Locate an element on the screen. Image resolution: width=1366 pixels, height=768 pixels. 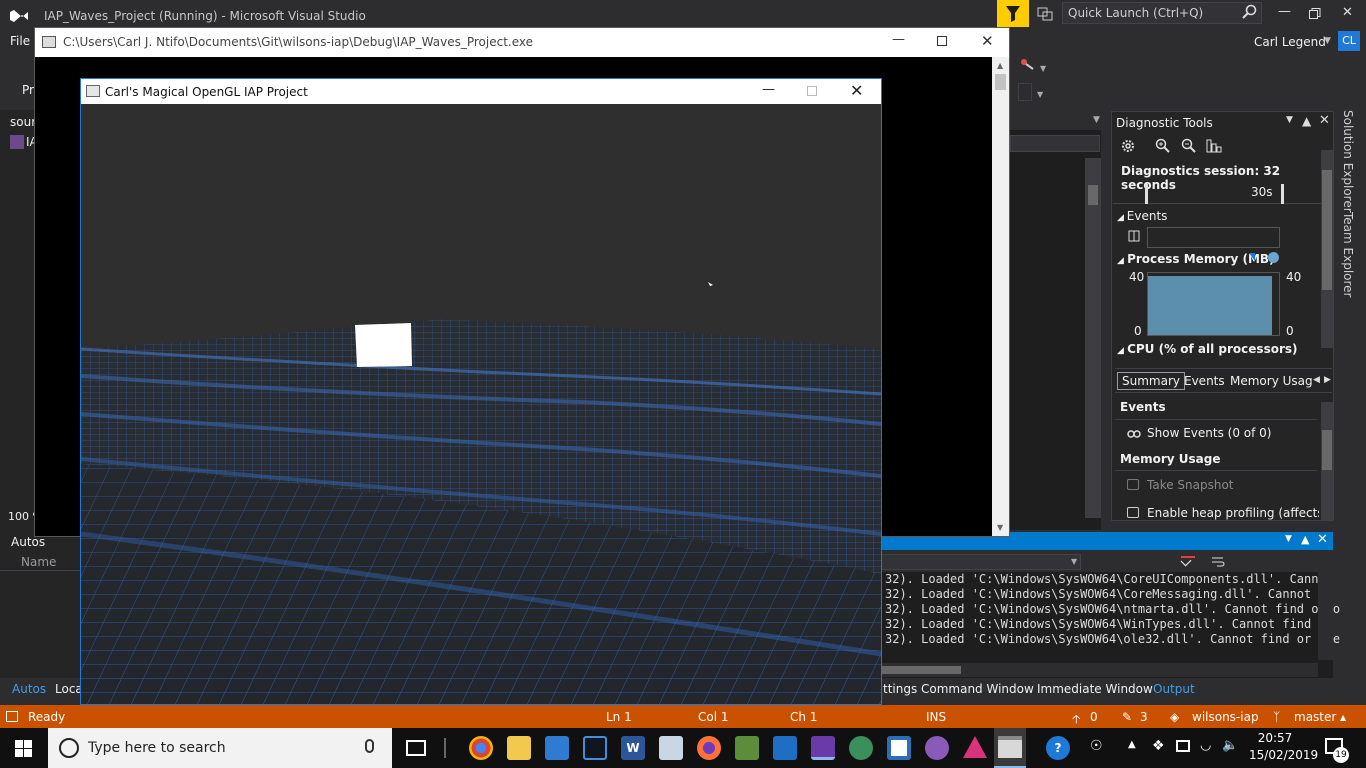
globe-app-icon is located at coordinates (861, 748).